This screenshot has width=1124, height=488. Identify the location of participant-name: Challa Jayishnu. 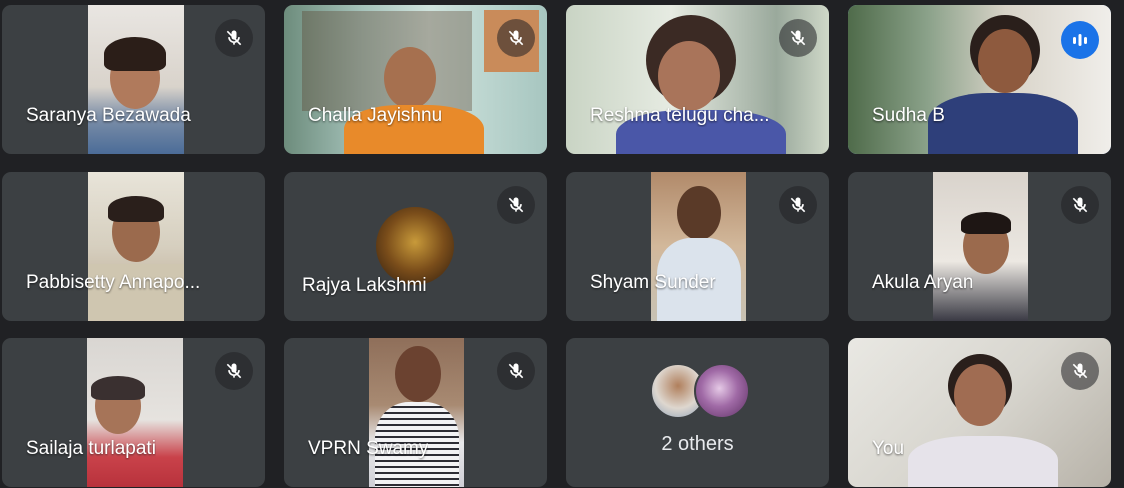
(375, 115).